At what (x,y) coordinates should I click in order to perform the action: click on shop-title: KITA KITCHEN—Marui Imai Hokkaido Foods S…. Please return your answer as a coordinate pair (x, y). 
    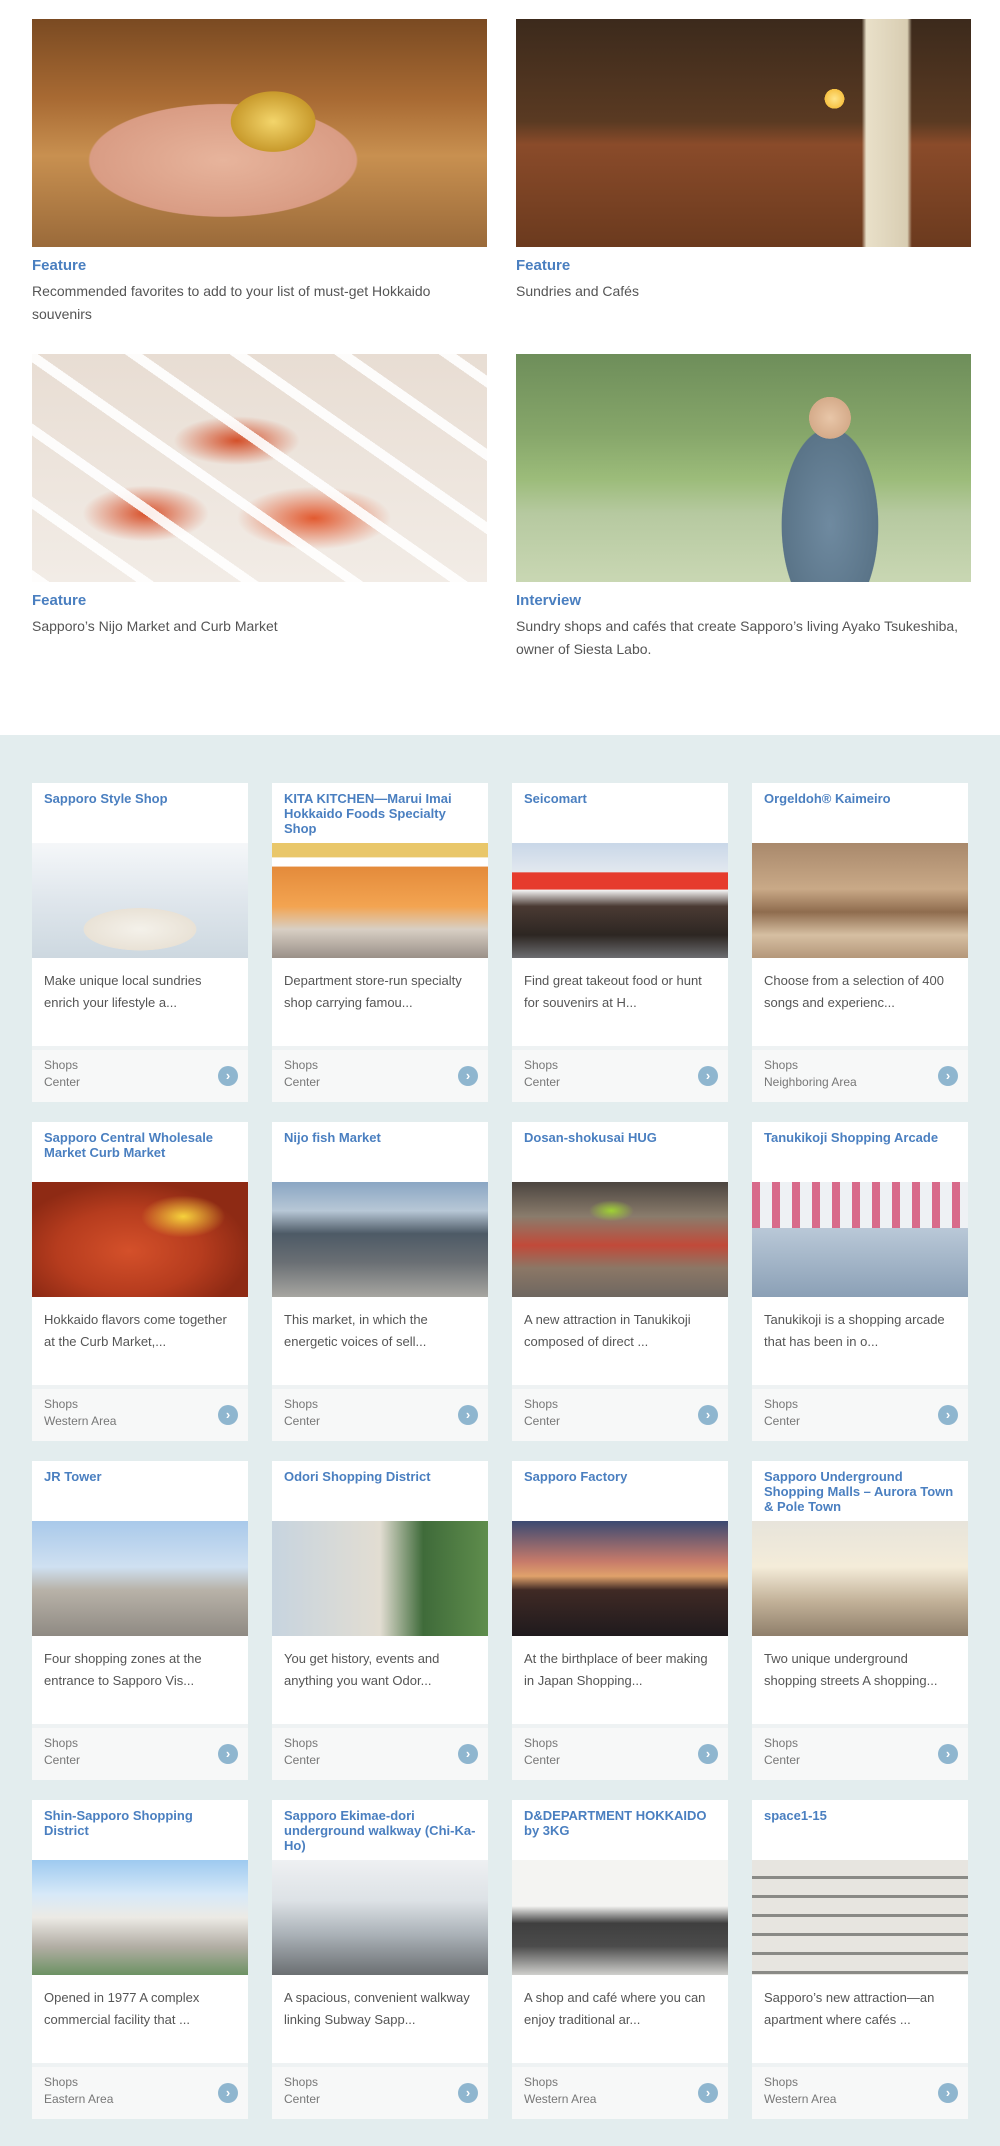
    Looking at the image, I should click on (381, 813).